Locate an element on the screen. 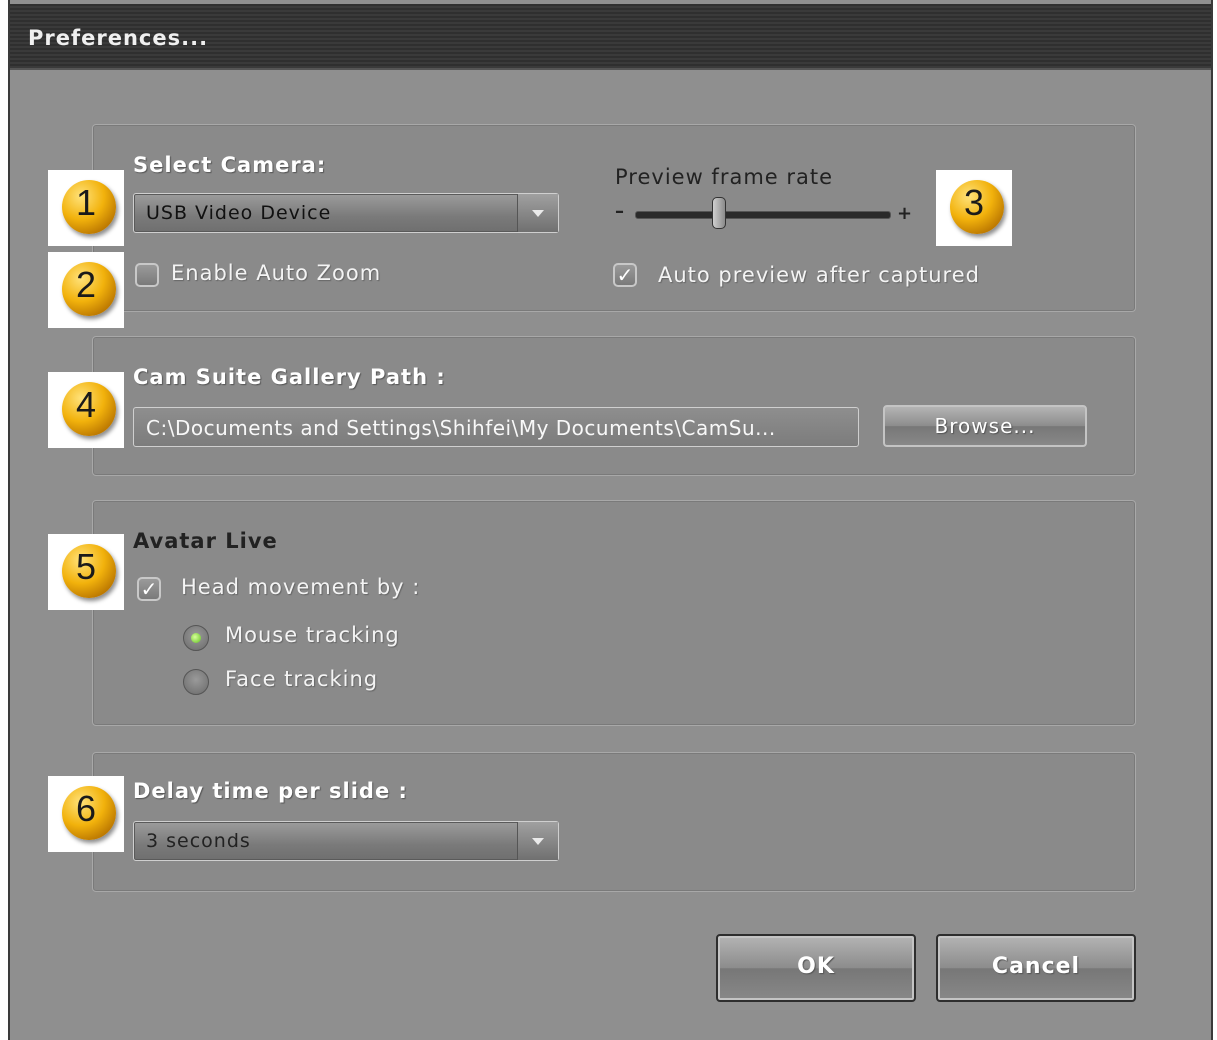  delay-panel: Delay time per slide : 3 seconds is located at coordinates (614, 822).